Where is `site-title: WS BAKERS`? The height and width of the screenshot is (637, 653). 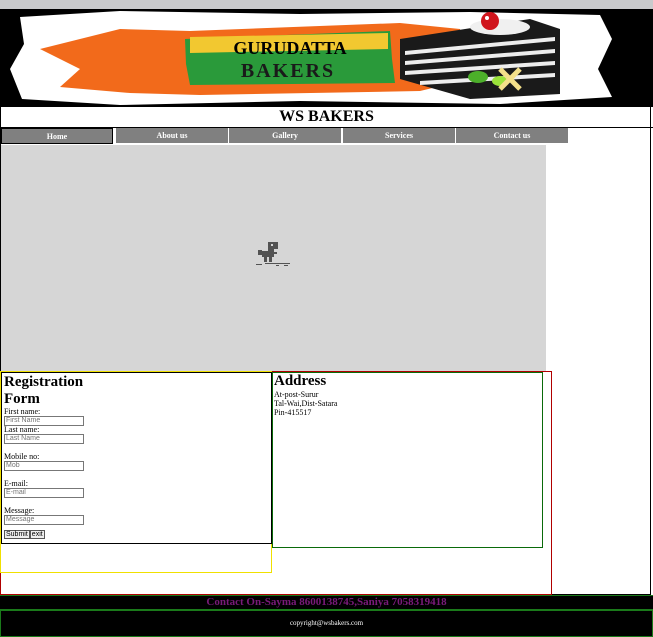
site-title: WS BAKERS is located at coordinates (326, 117).